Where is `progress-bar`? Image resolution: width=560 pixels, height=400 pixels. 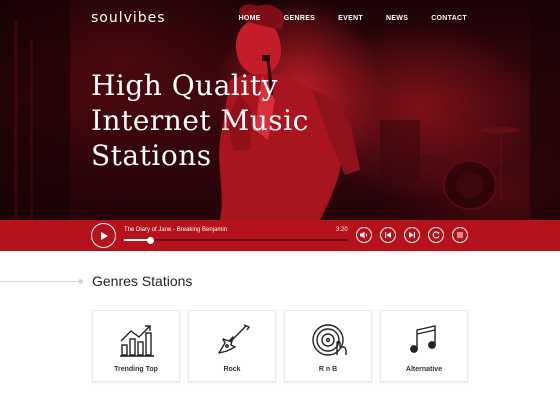 progress-bar is located at coordinates (236, 240).